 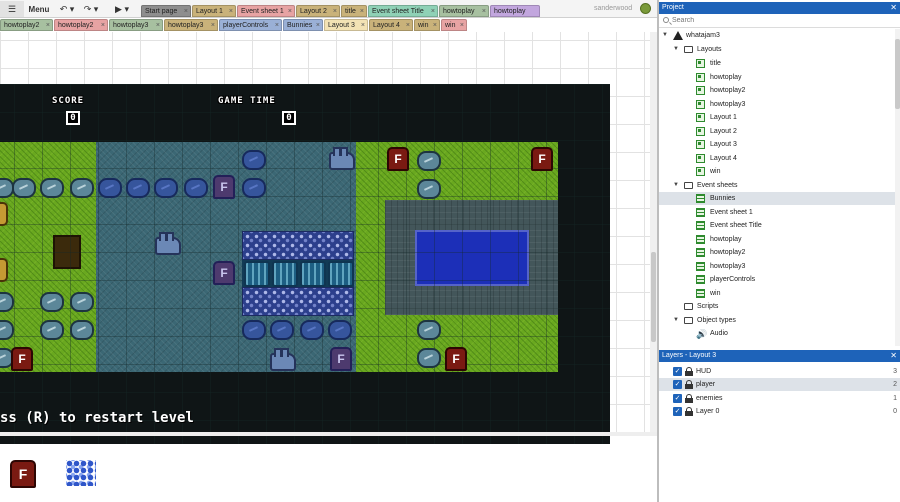 I want to click on menu-icon: ☰, so click(x=12, y=9).